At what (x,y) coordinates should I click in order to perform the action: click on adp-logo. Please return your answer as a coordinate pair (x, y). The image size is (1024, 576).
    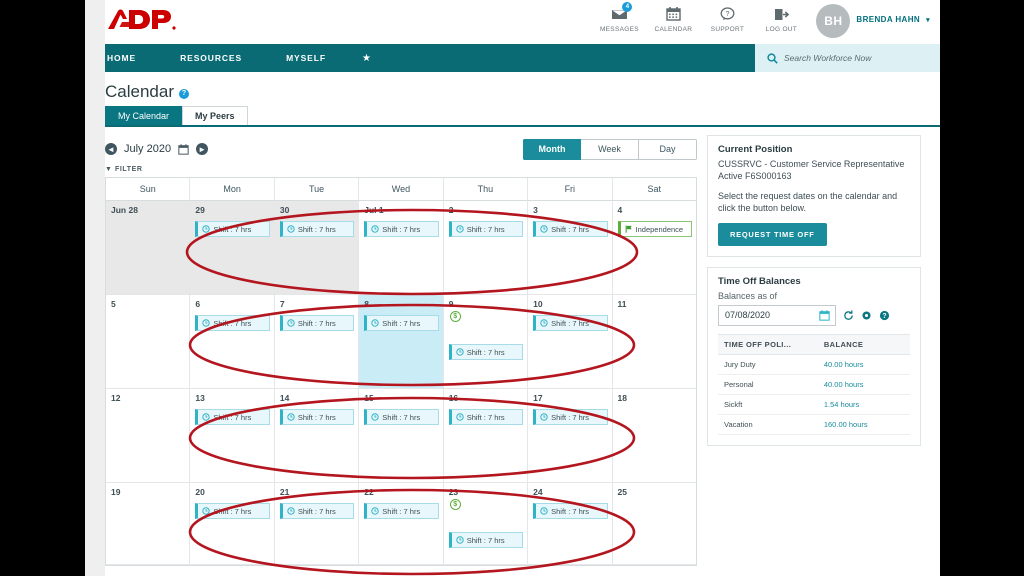
    Looking at the image, I should click on (141, 21).